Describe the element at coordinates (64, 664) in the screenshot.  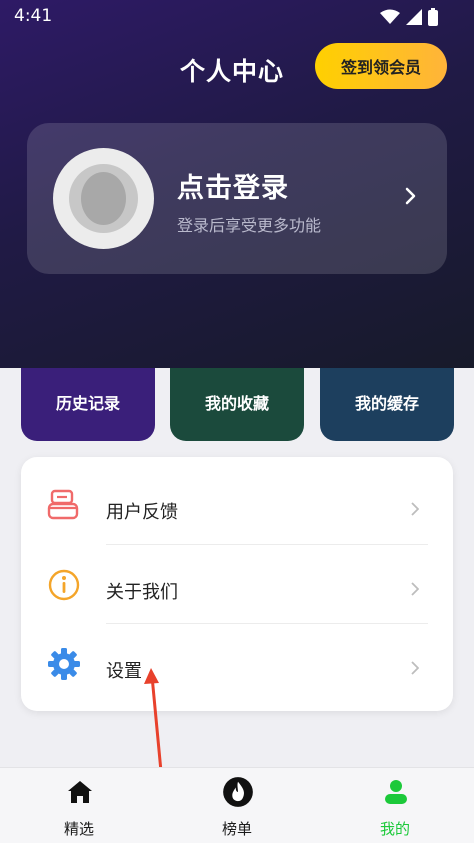
I see `gear-icon` at that location.